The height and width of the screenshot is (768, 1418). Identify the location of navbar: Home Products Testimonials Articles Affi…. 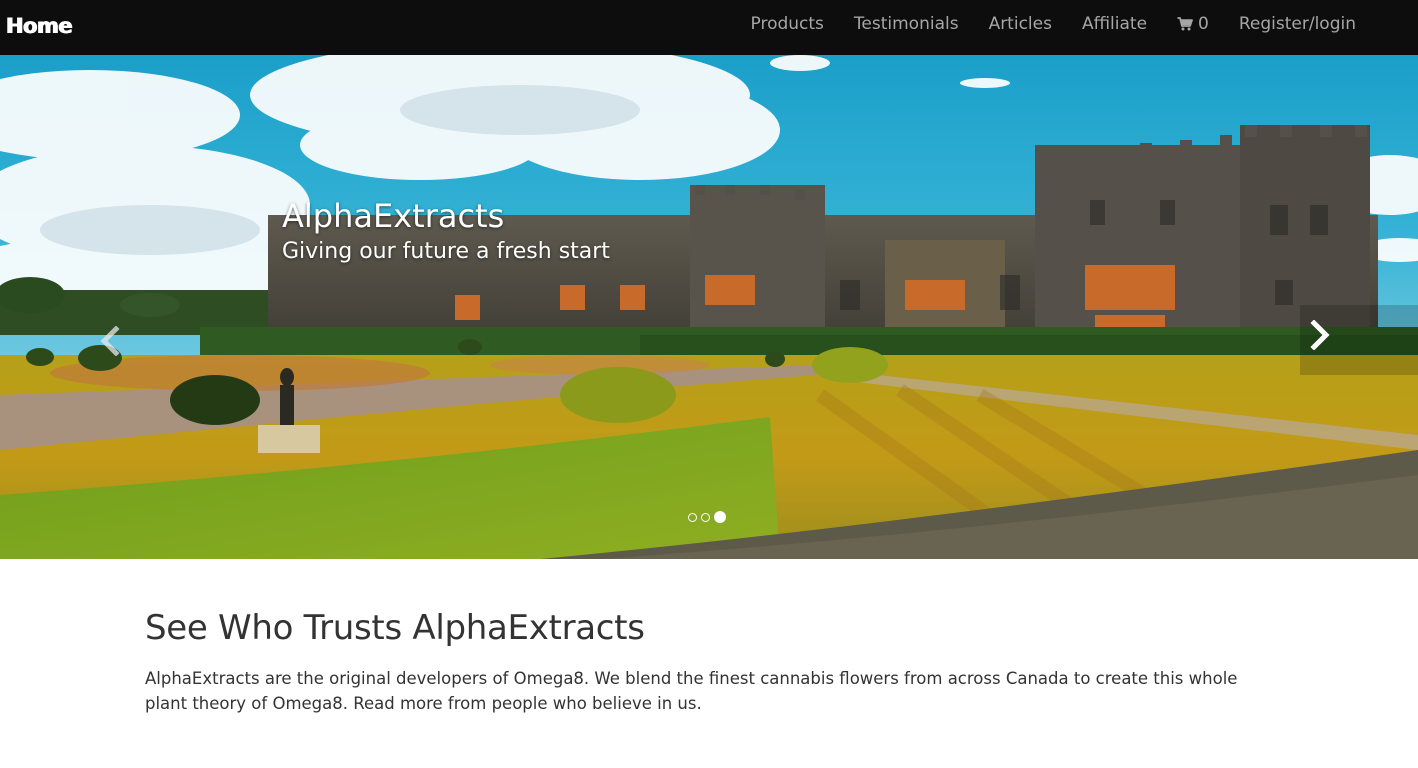
(709, 27).